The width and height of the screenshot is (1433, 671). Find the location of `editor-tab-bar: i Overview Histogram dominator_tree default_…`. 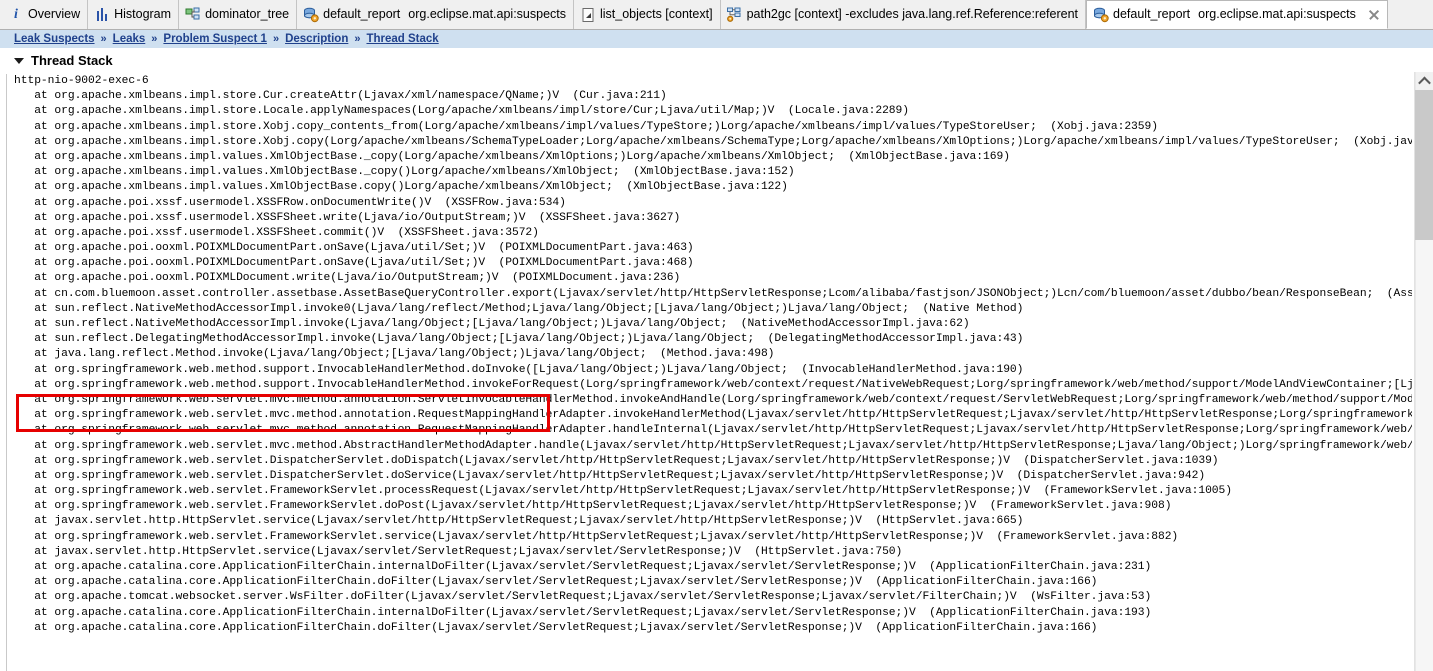

editor-tab-bar: i Overview Histogram dominator_tree default_… is located at coordinates (716, 15).